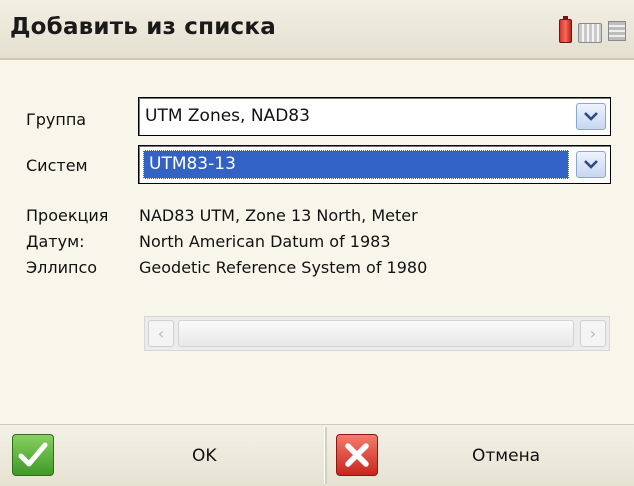 The height and width of the screenshot is (486, 634). I want to click on scroll-left-button: ‹, so click(161, 333).